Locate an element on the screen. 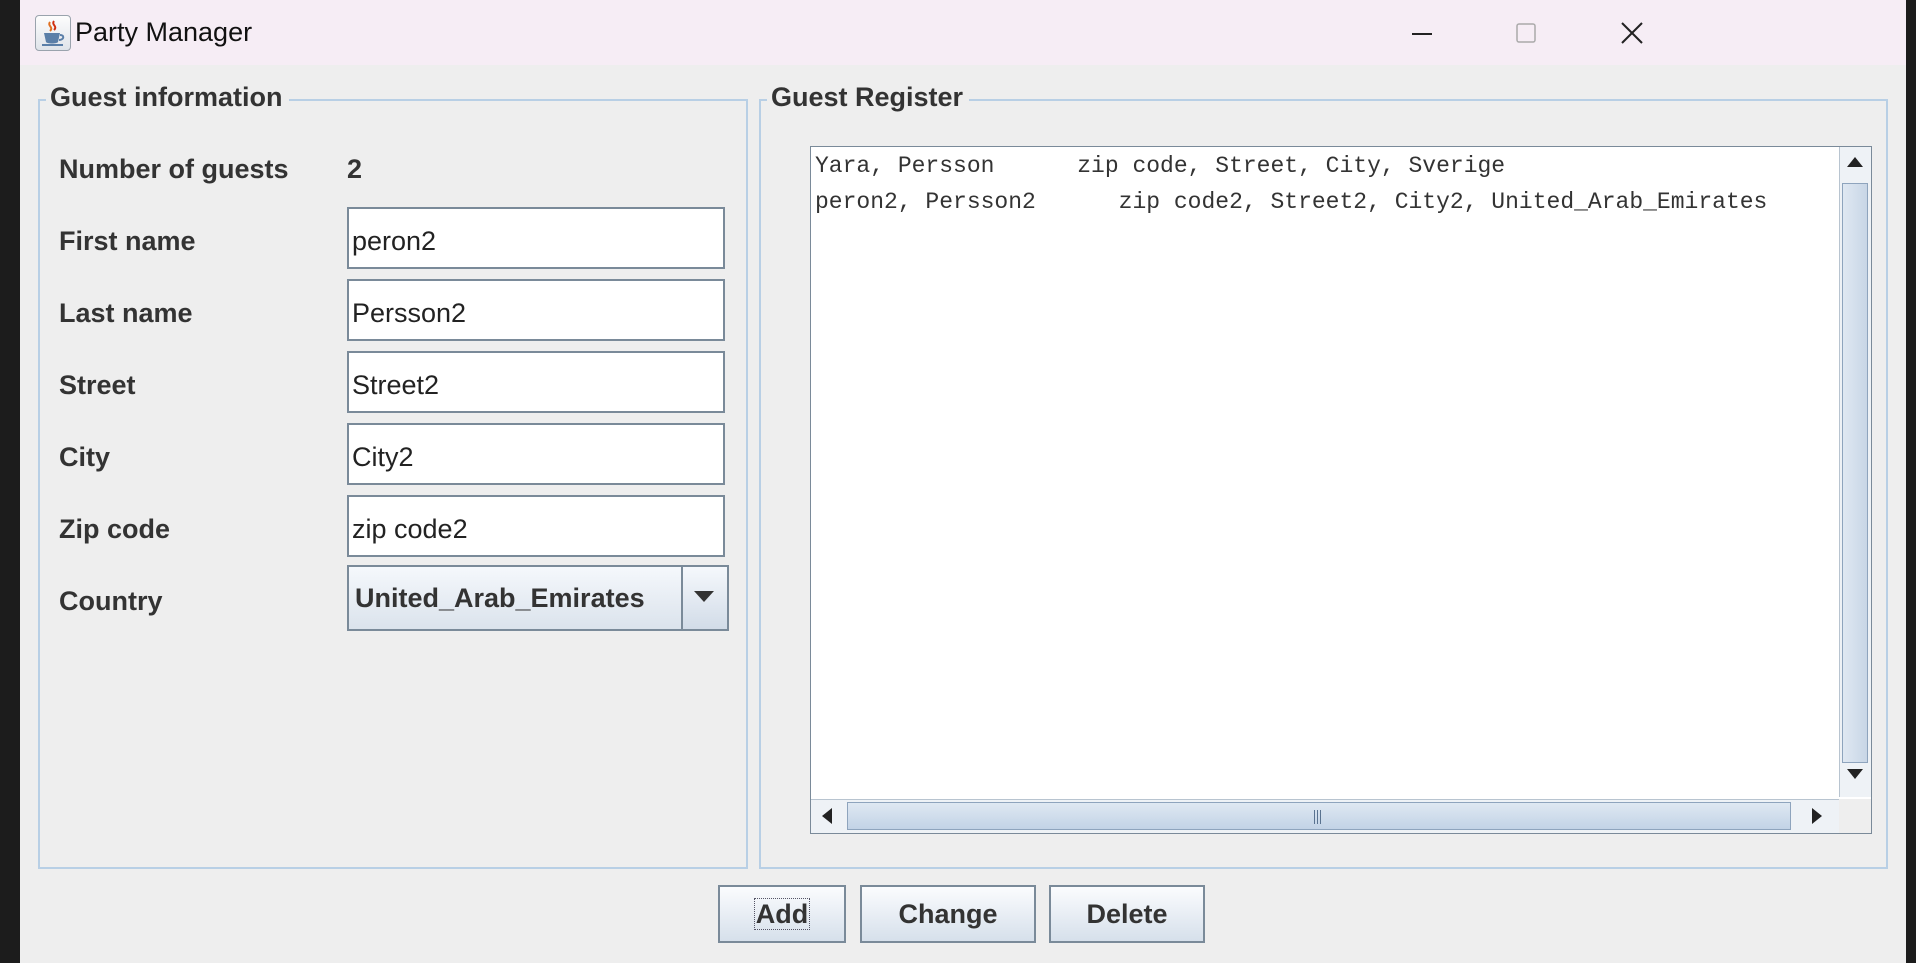 This screenshot has height=963, width=1916. change-button-label: Change is located at coordinates (948, 914).